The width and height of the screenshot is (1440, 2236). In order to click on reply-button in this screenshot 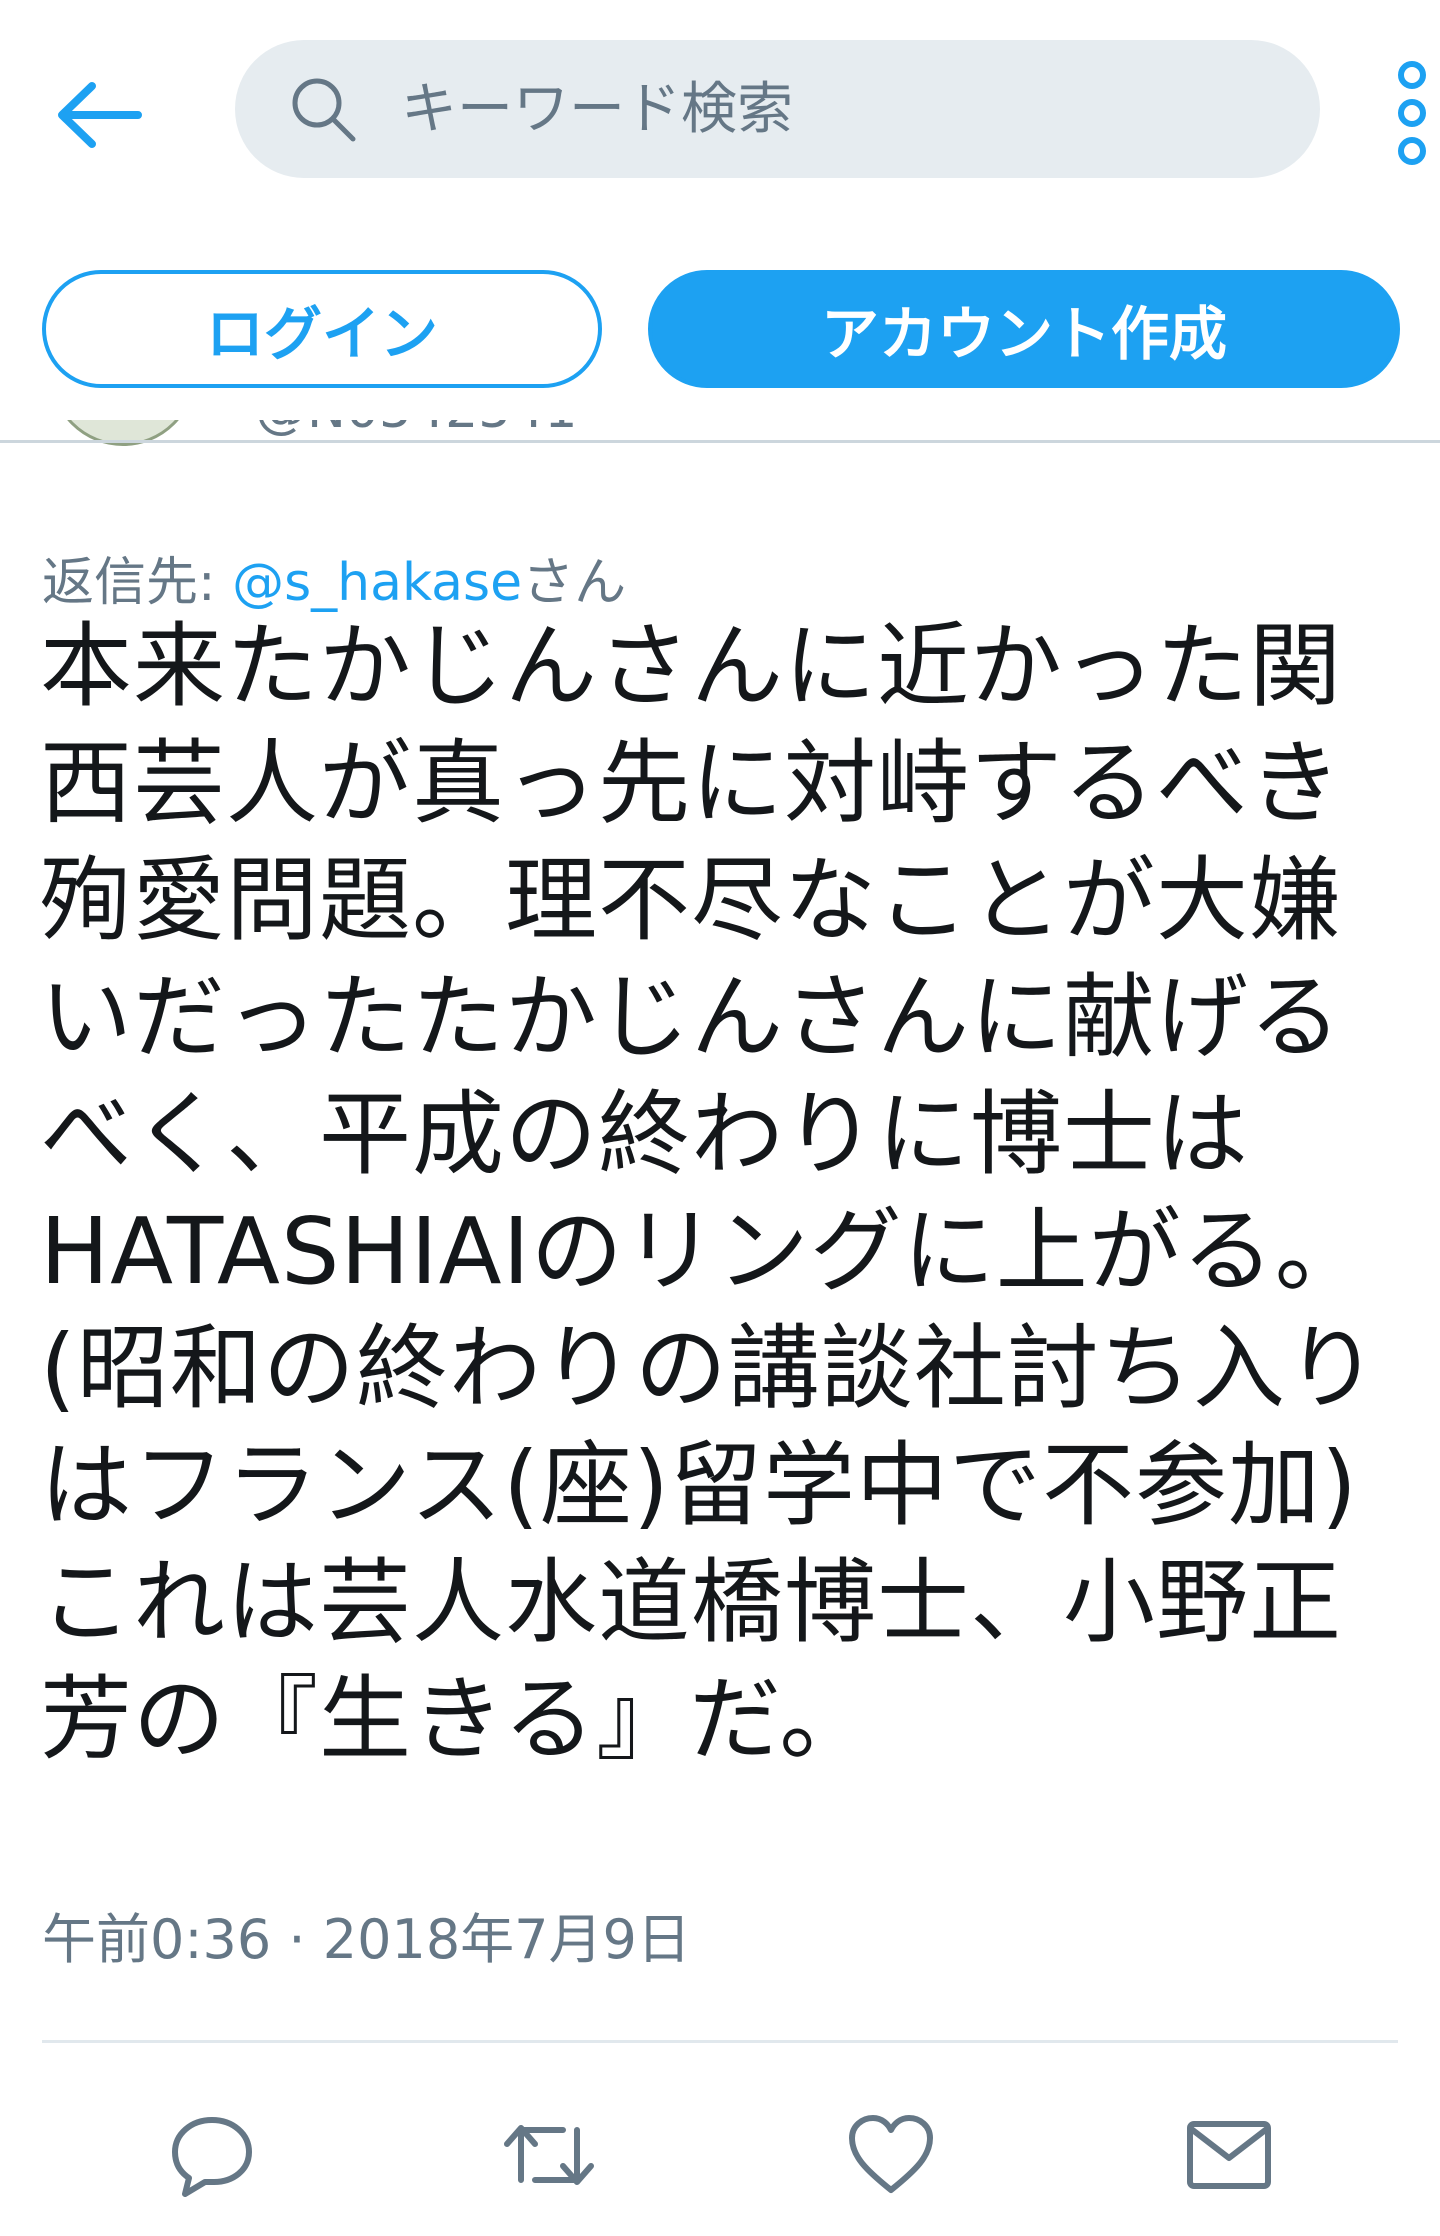, I will do `click(212, 2155)`.